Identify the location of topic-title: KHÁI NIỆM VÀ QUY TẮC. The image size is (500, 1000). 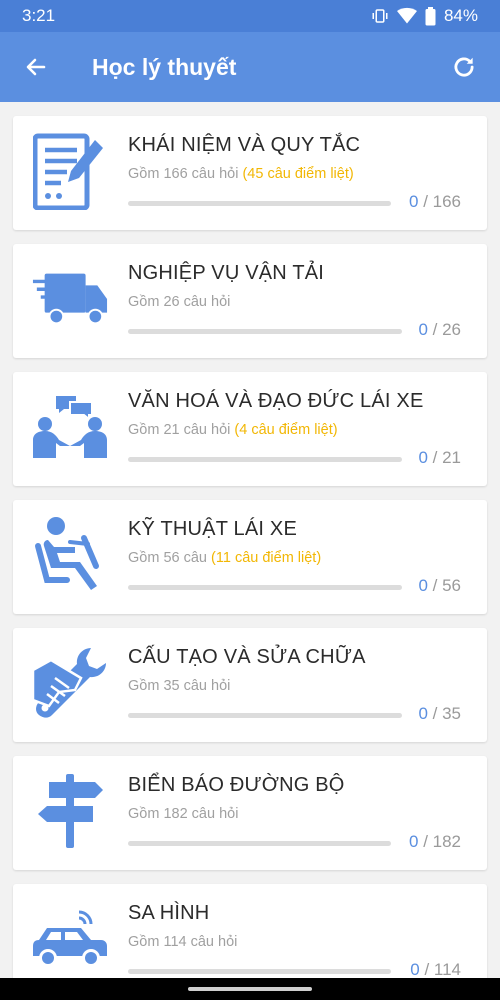
(244, 145).